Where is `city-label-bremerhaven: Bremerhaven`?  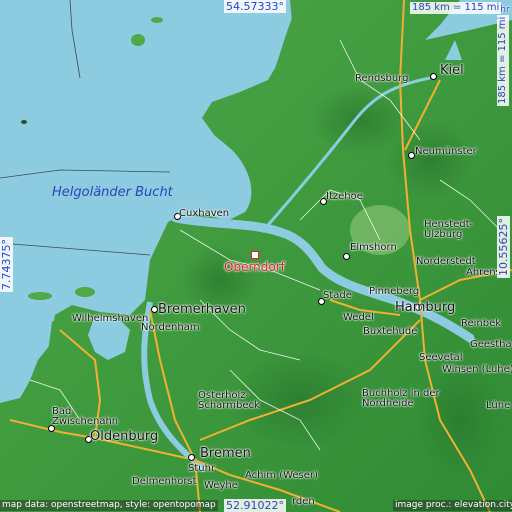
city-label-bremerhaven: Bremerhaven is located at coordinates (202, 309).